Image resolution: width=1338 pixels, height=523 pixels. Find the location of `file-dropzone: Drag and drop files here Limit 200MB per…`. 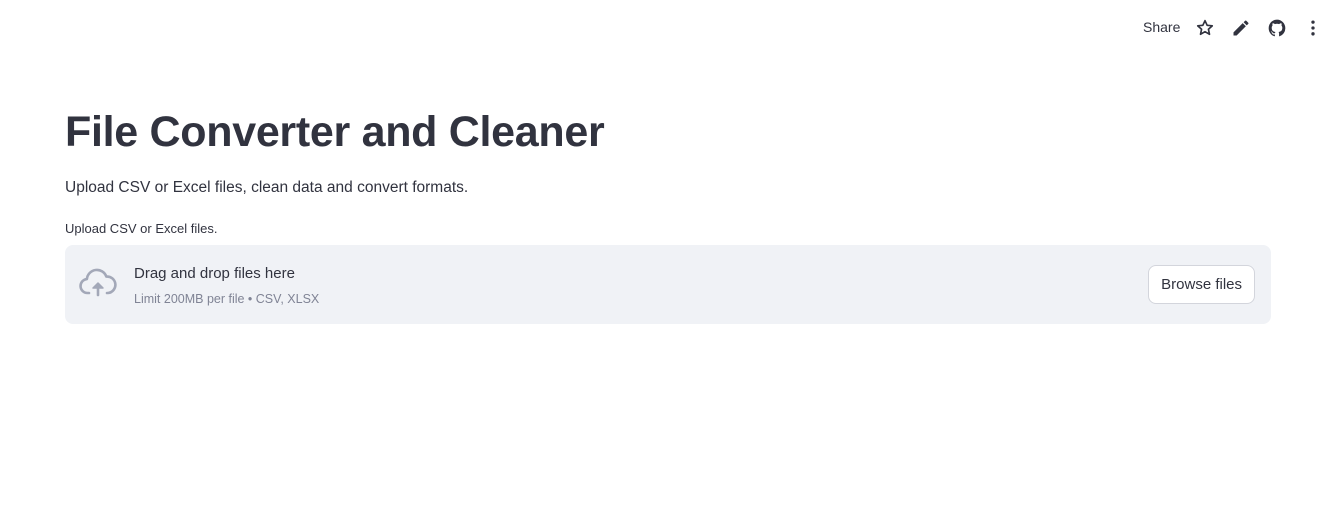

file-dropzone: Drag and drop files here Limit 200MB per… is located at coordinates (668, 284).